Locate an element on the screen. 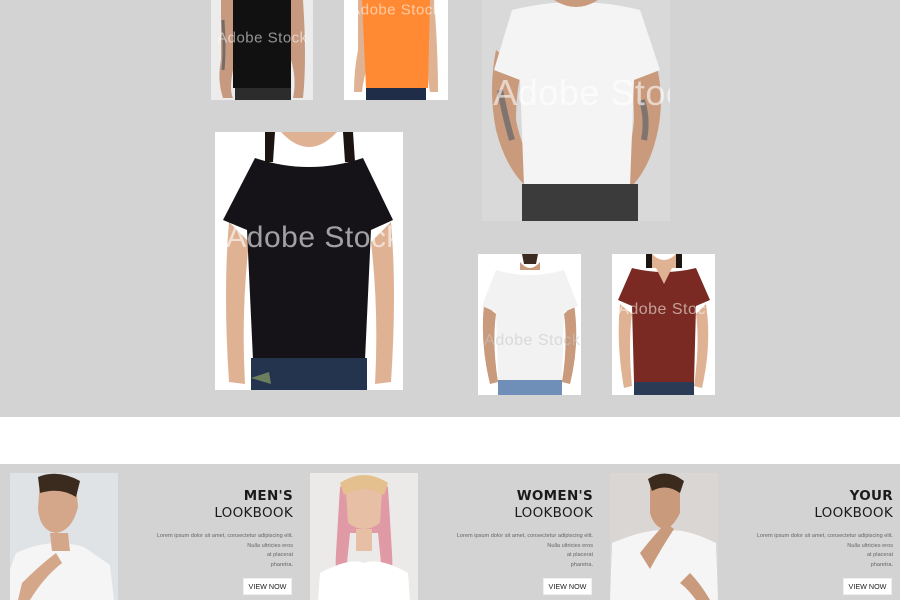  lookbook-image-womens is located at coordinates (364, 536).